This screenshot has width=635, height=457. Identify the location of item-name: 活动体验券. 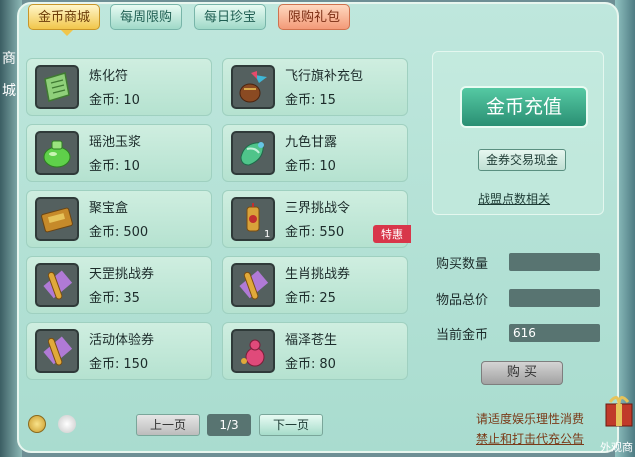
(122, 340).